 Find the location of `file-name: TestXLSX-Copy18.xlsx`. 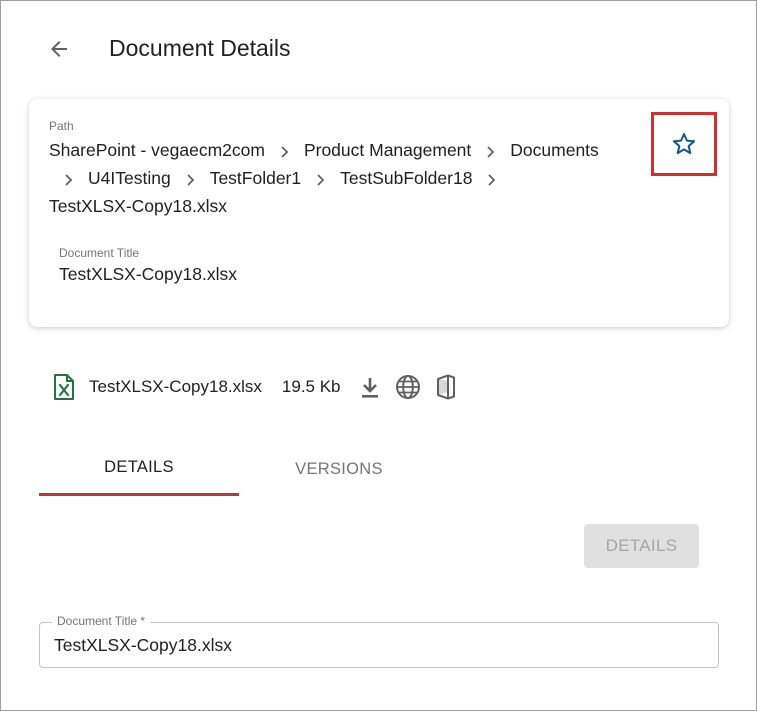

file-name: TestXLSX-Copy18.xlsx is located at coordinates (175, 387).